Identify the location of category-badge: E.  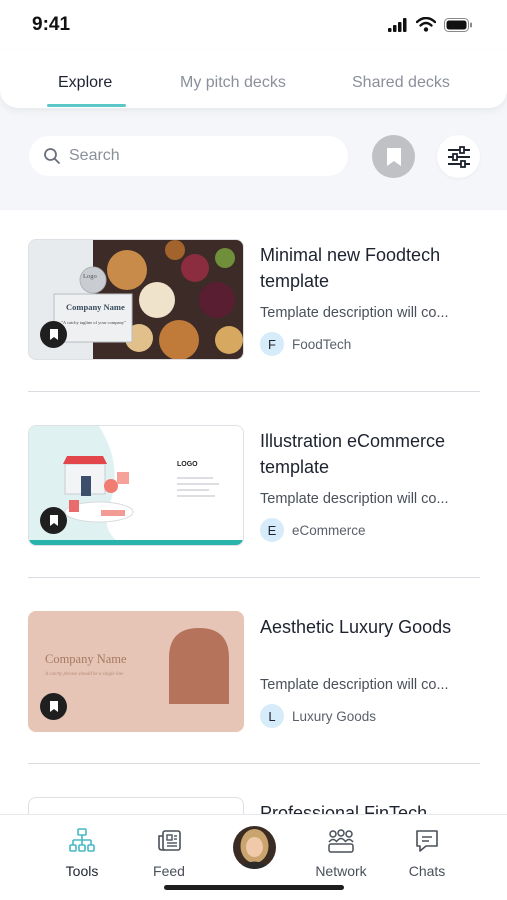
(272, 530).